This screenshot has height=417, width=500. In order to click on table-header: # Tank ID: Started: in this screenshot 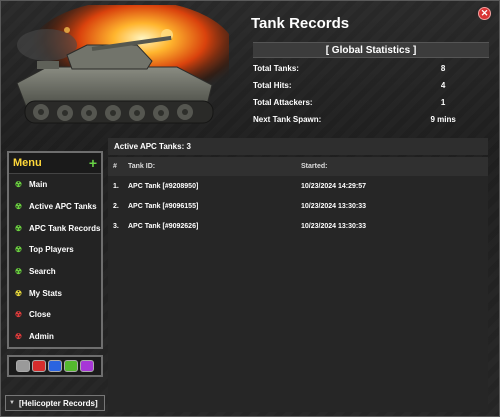, I will do `click(298, 166)`.